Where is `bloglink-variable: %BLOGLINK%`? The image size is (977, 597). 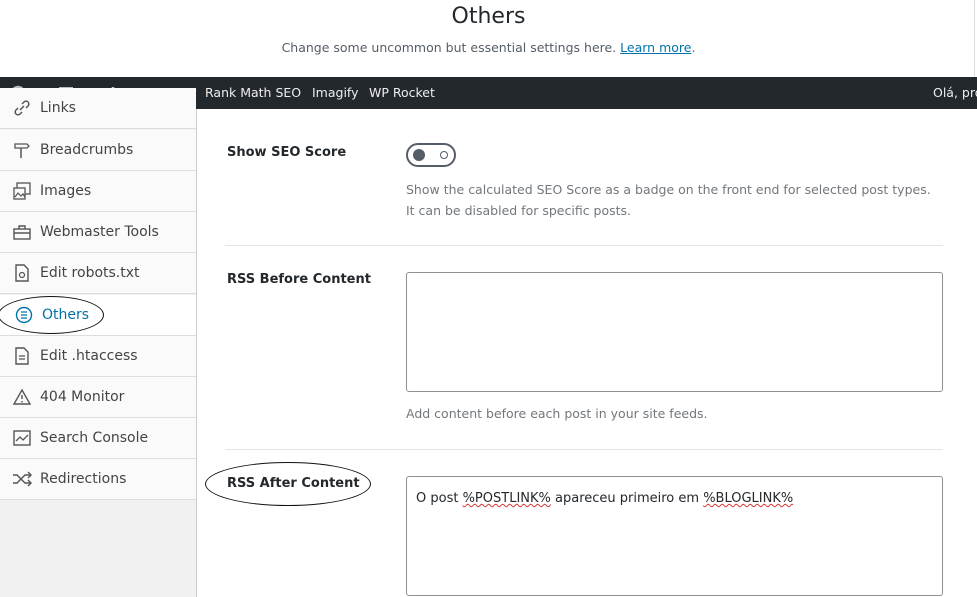 bloglink-variable: %BLOGLINK% is located at coordinates (748, 498).